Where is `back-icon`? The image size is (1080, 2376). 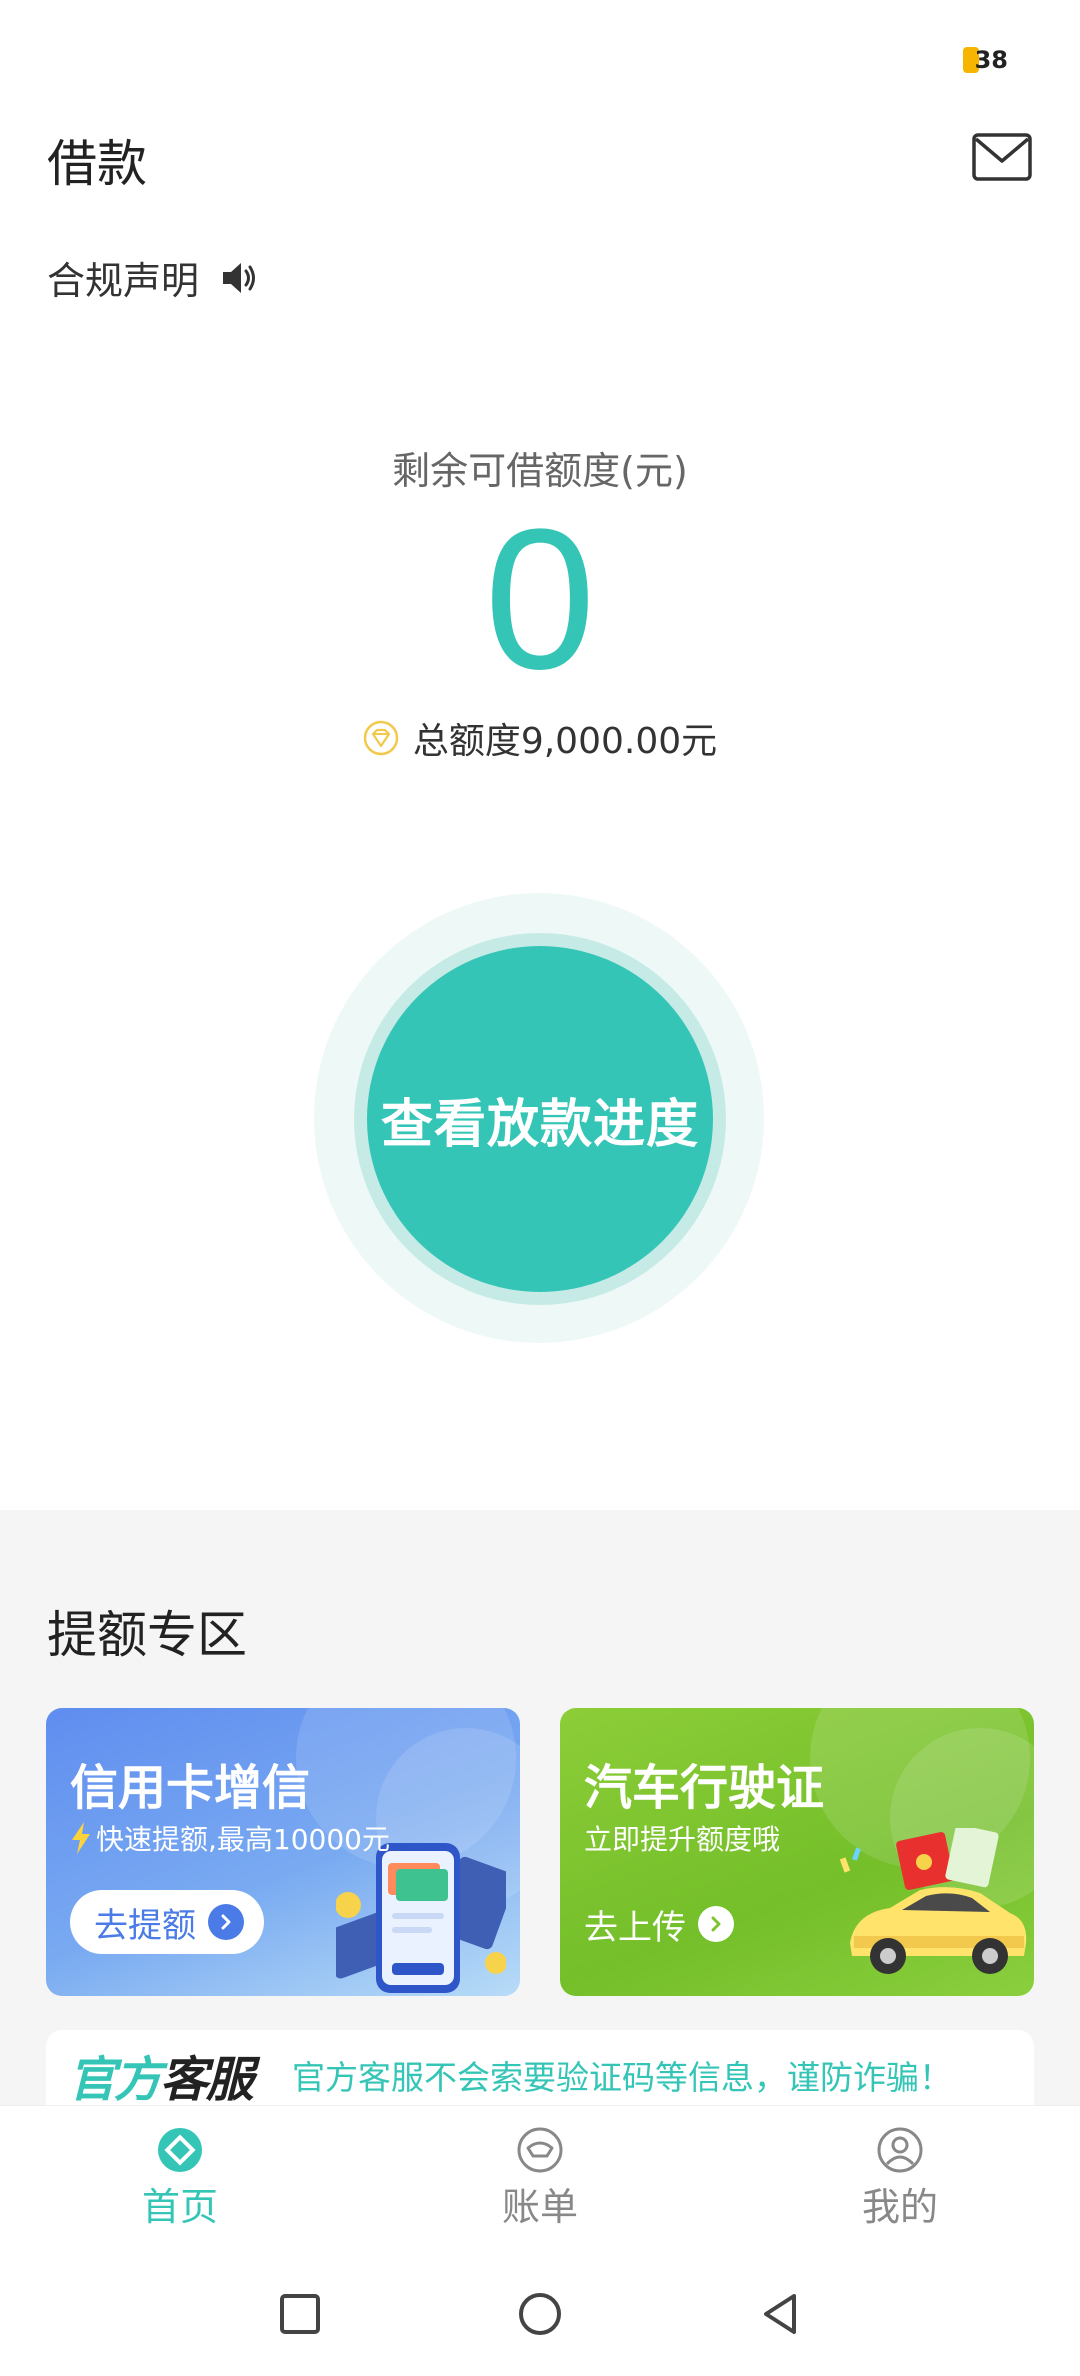 back-icon is located at coordinates (780, 2314).